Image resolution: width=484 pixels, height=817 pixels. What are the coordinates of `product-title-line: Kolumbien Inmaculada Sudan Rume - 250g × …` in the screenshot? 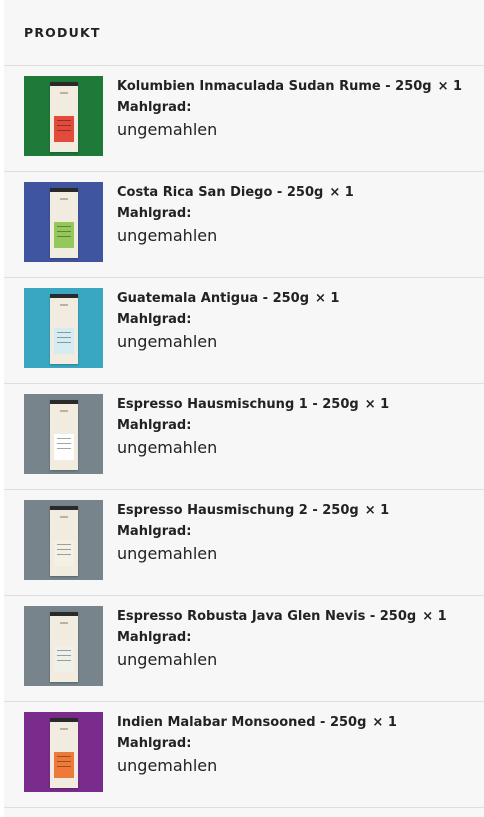 It's located at (296, 87).